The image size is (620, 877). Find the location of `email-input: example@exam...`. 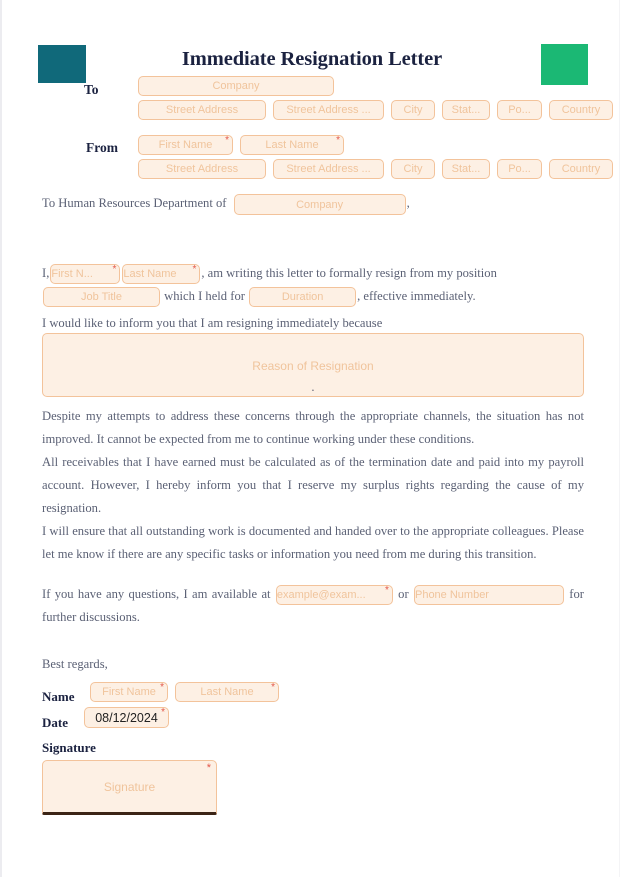

email-input: example@exam... is located at coordinates (334, 595).